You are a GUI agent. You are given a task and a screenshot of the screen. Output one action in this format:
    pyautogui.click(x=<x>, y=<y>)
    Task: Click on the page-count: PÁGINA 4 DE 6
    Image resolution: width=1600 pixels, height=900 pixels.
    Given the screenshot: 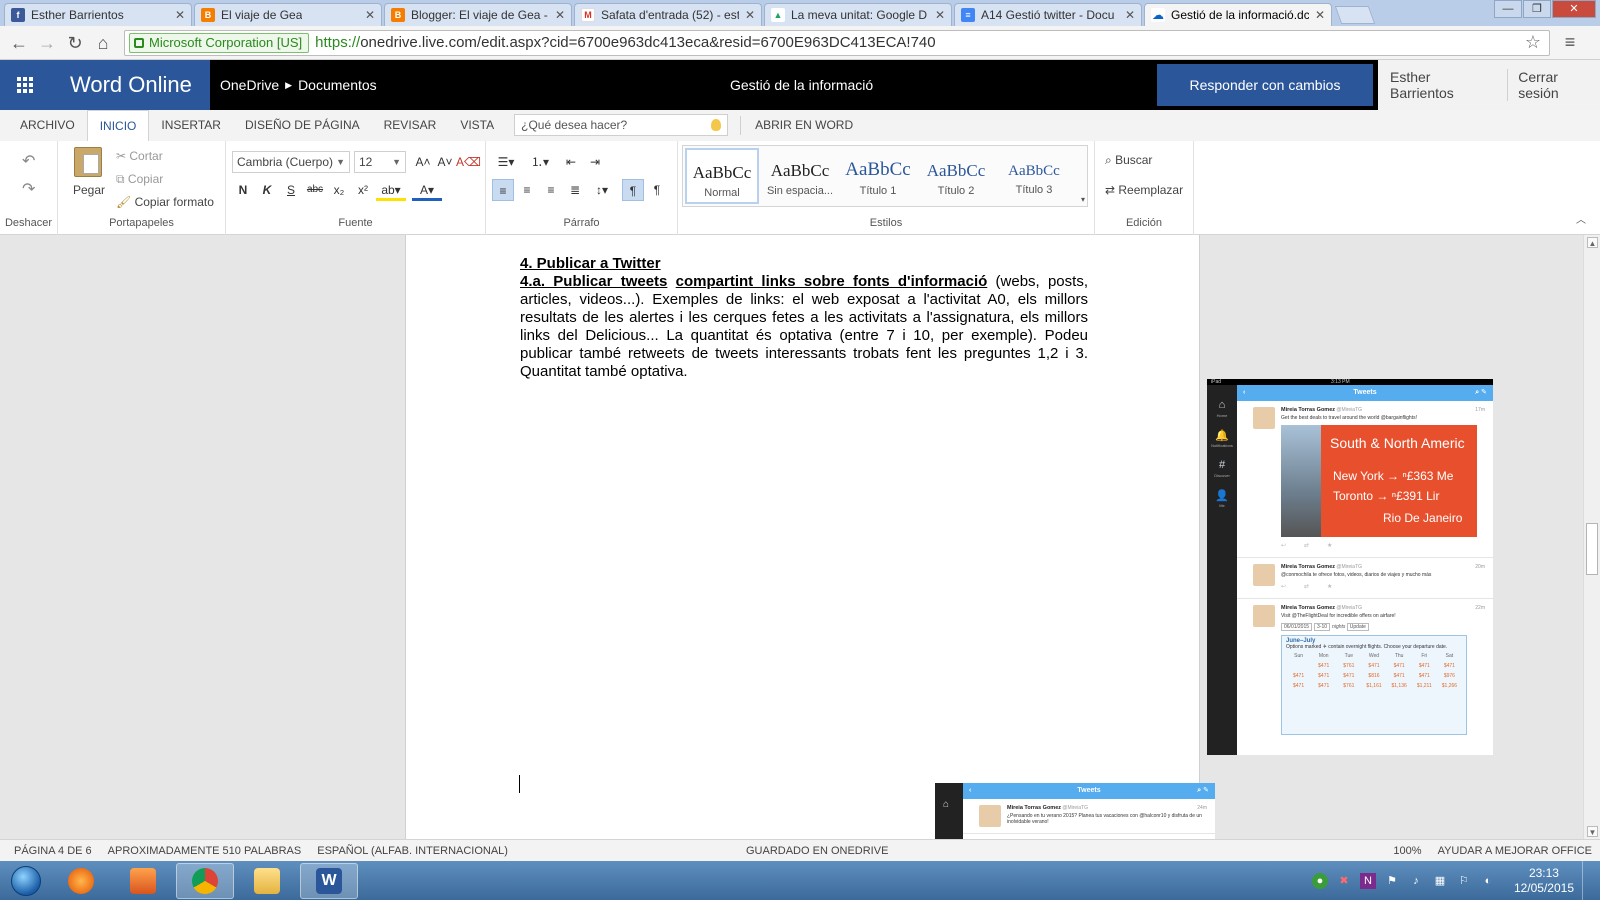 What is the action you would take?
    pyautogui.click(x=50, y=851)
    